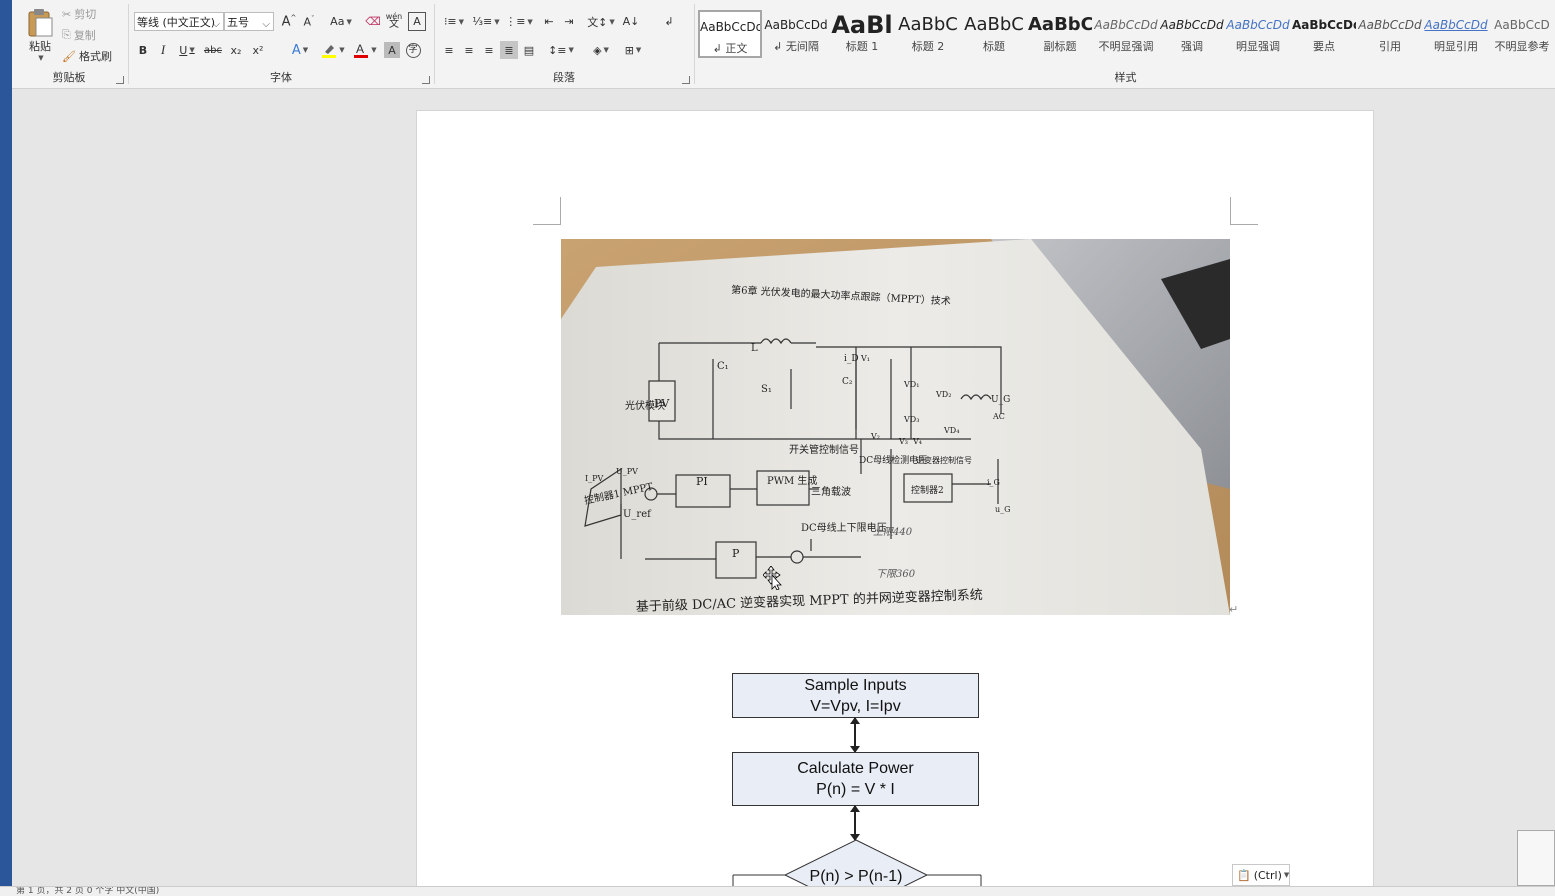  I want to click on borders-icon: ⊞, so click(629, 50).